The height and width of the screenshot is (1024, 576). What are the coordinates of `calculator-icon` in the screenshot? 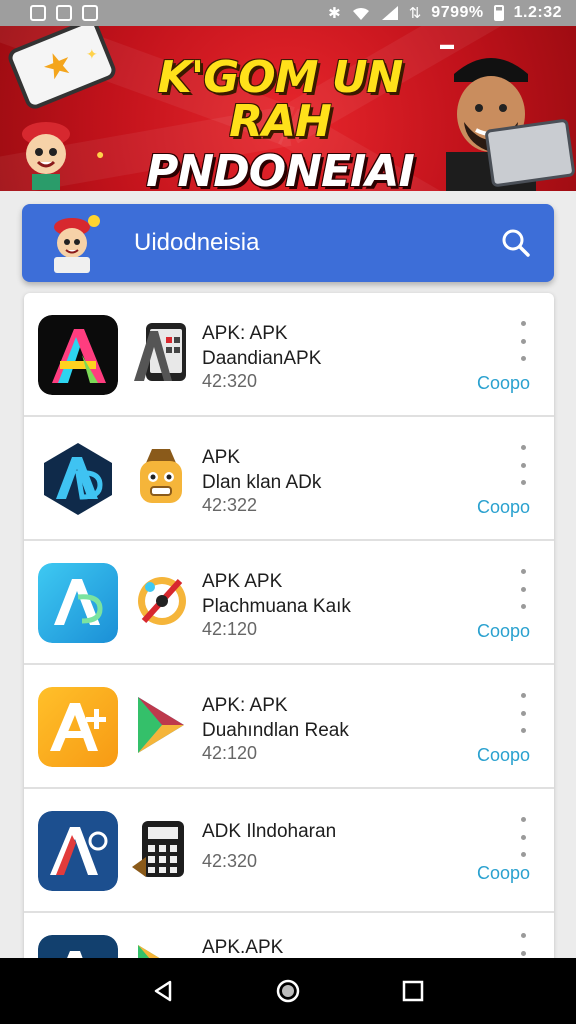 It's located at (161, 849).